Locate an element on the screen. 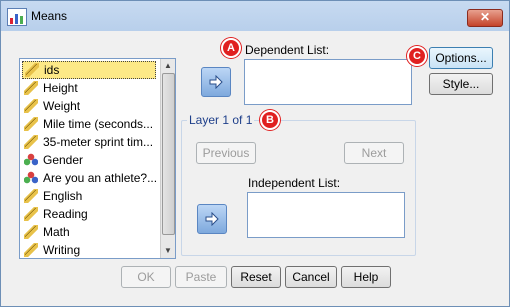  independent-list-label: Independent List: is located at coordinates (294, 183).